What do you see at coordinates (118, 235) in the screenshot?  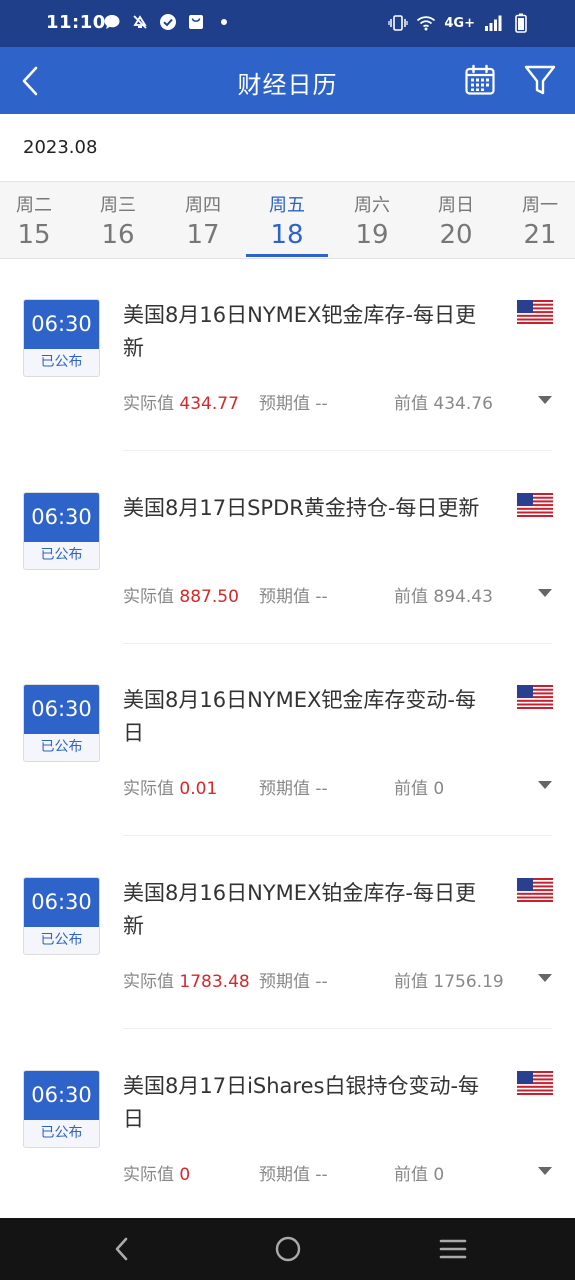 I see `day-number: 16` at bounding box center [118, 235].